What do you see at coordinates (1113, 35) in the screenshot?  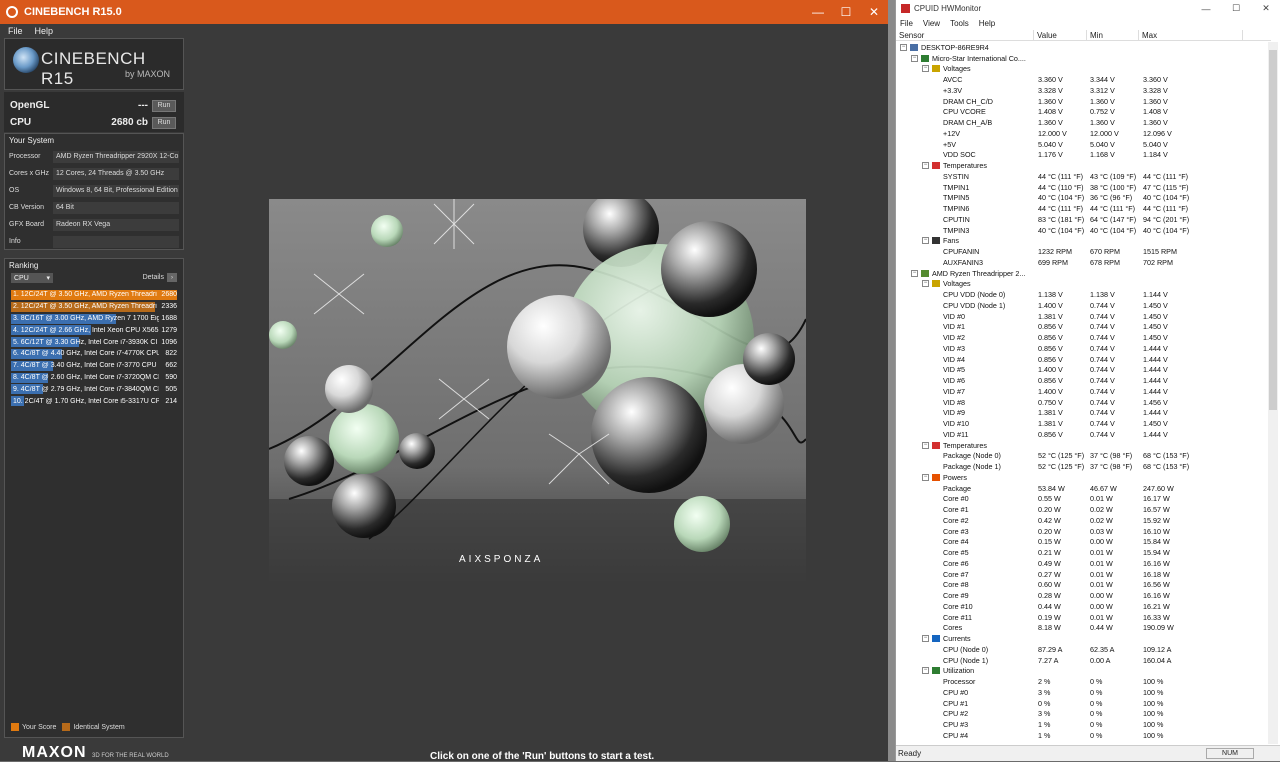 I see `column-header-min: Min` at bounding box center [1113, 35].